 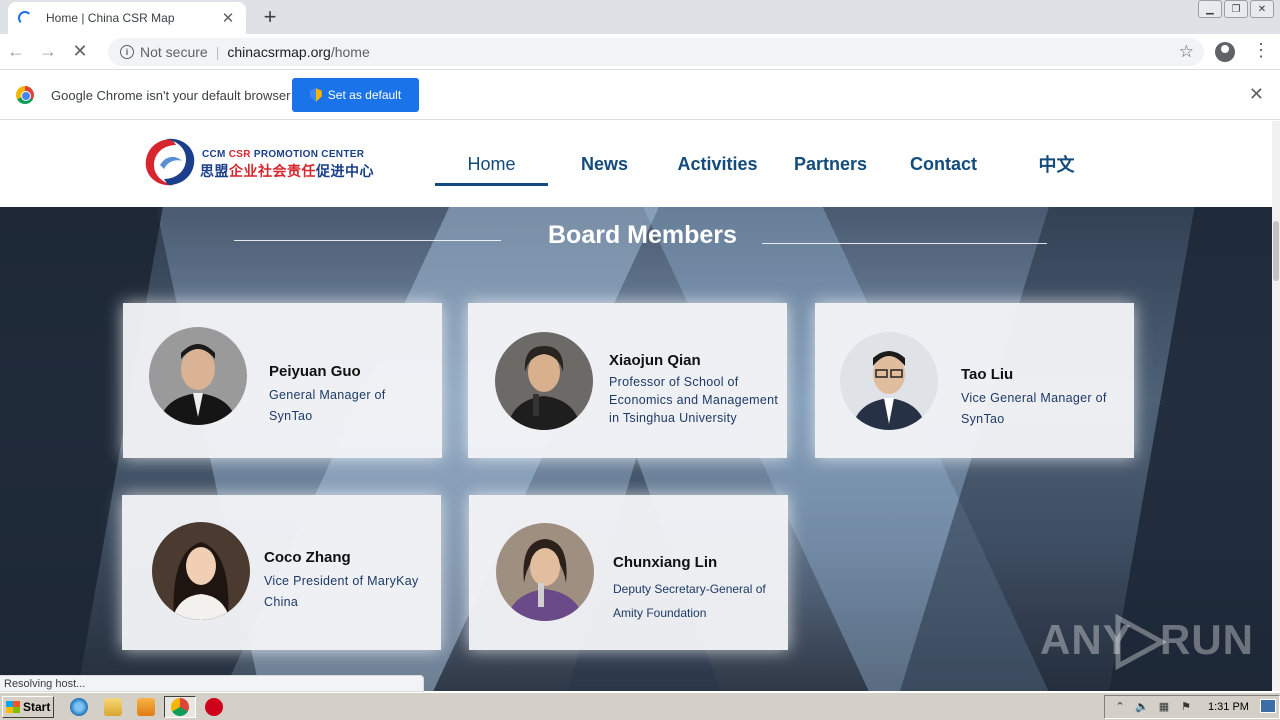 I want to click on chrome-taskbar-icon, so click(x=180, y=707).